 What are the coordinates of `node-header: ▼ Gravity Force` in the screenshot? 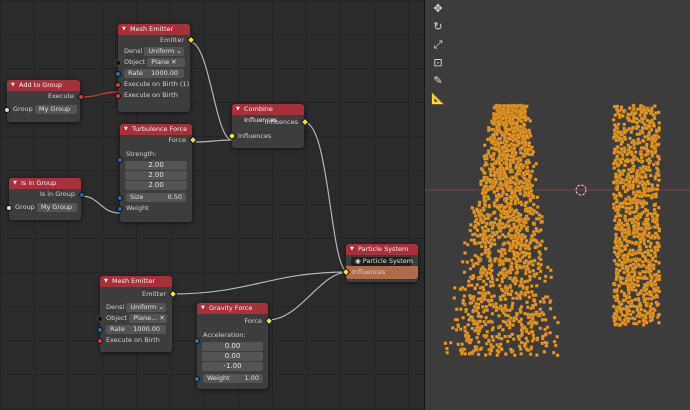 It's located at (232, 308).